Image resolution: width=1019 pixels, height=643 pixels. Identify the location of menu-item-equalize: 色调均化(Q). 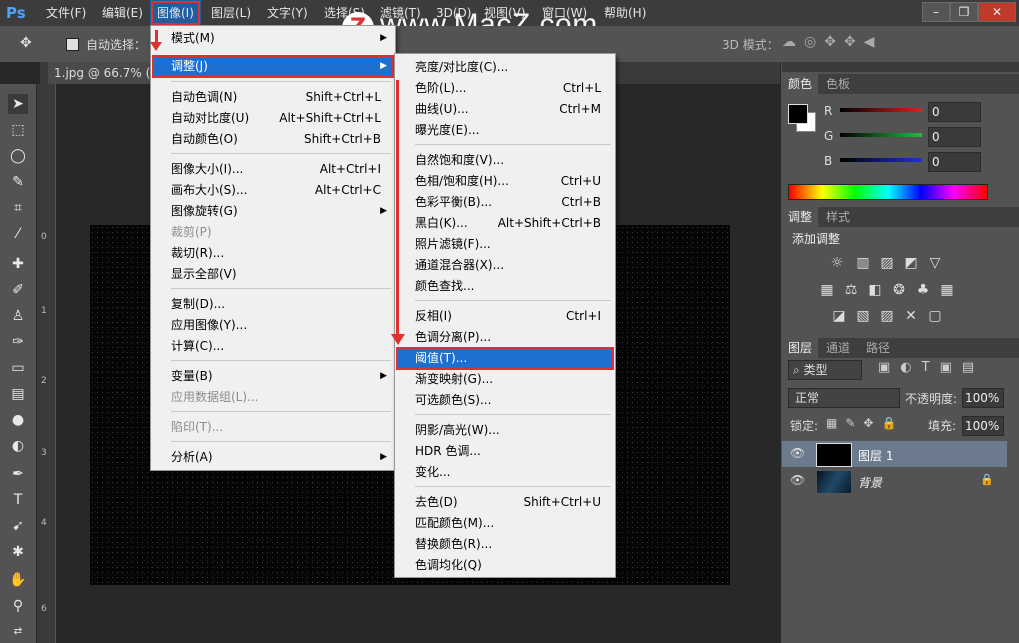
(505, 565).